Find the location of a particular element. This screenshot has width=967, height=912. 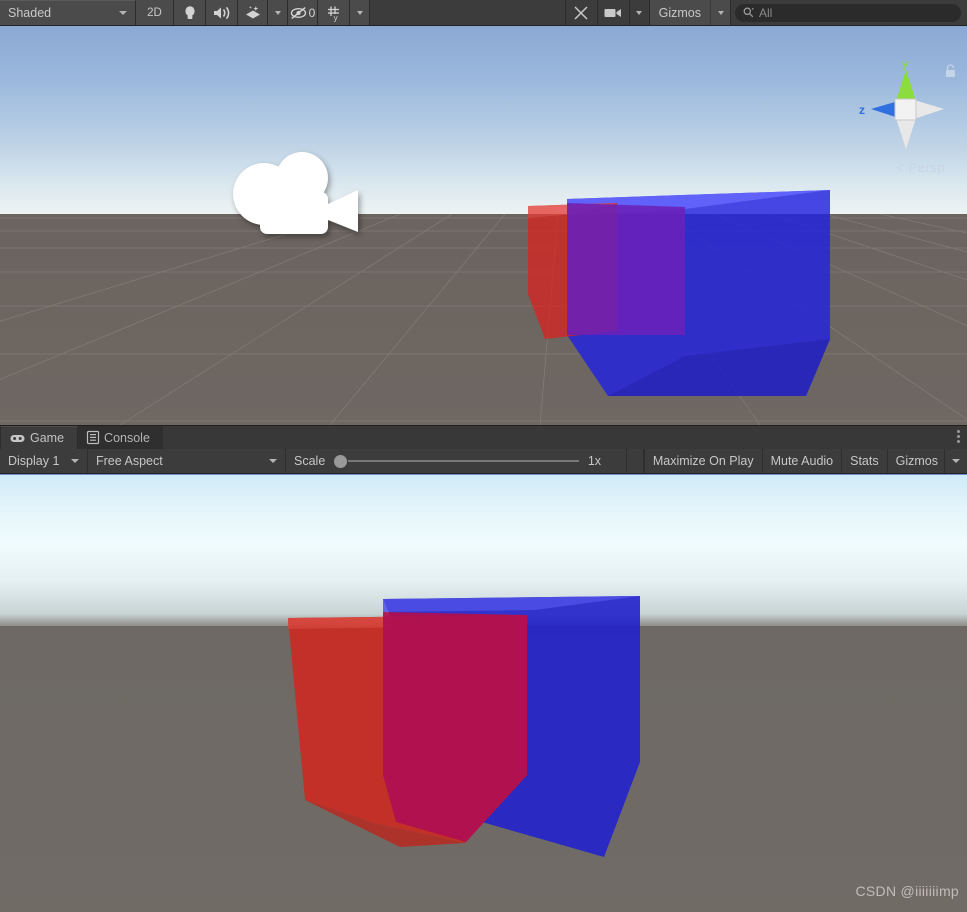

display-label: Display 1 is located at coordinates (34, 461).